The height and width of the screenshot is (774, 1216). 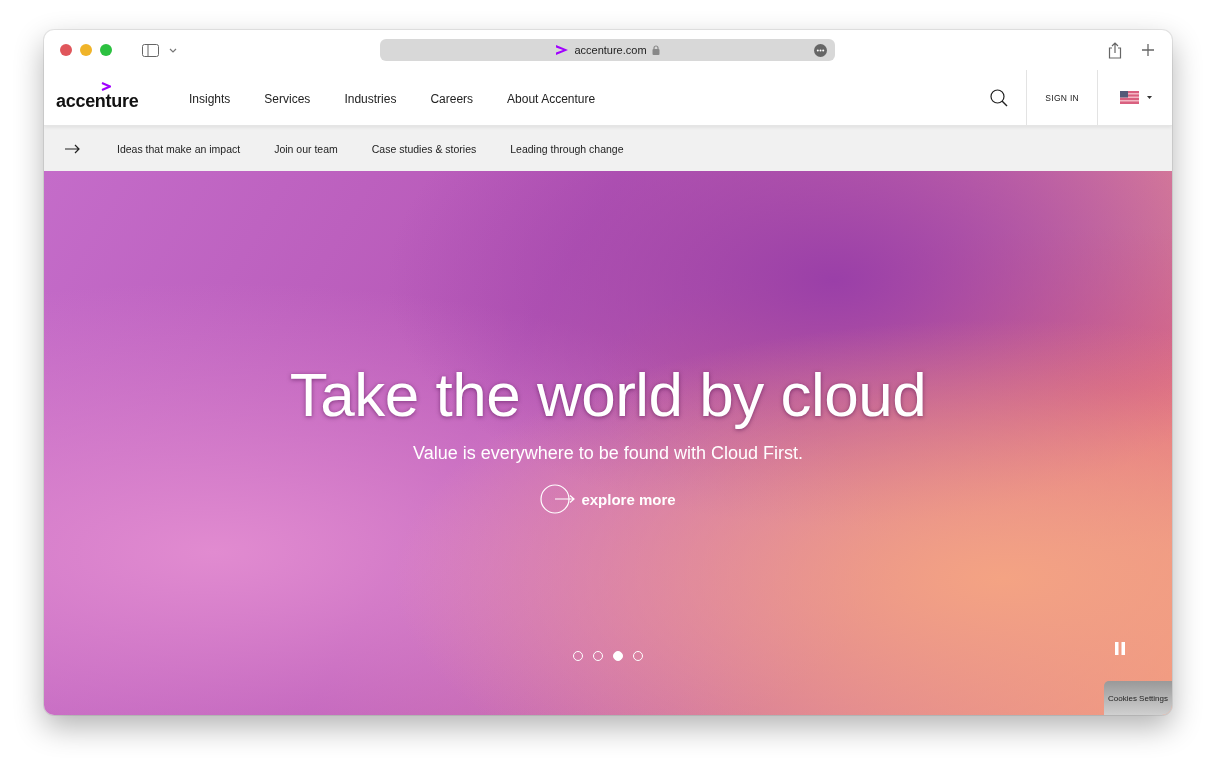 What do you see at coordinates (287, 98) in the screenshot?
I see `nav-link: Services` at bounding box center [287, 98].